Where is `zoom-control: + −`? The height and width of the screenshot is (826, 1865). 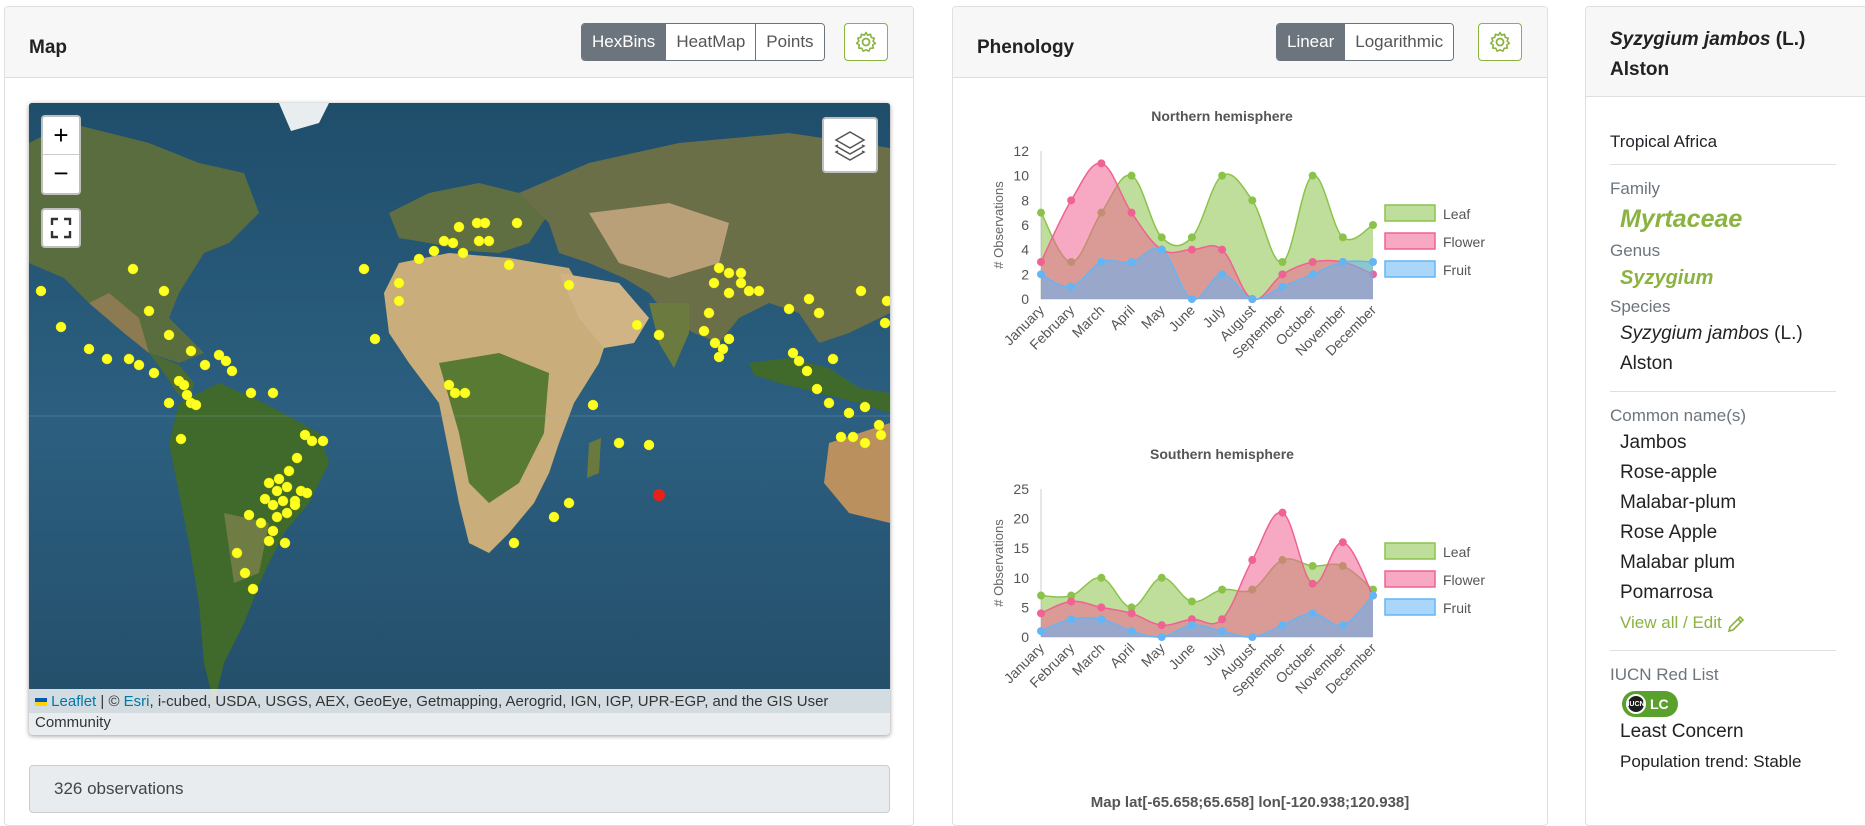
zoom-control: + − is located at coordinates (61, 155).